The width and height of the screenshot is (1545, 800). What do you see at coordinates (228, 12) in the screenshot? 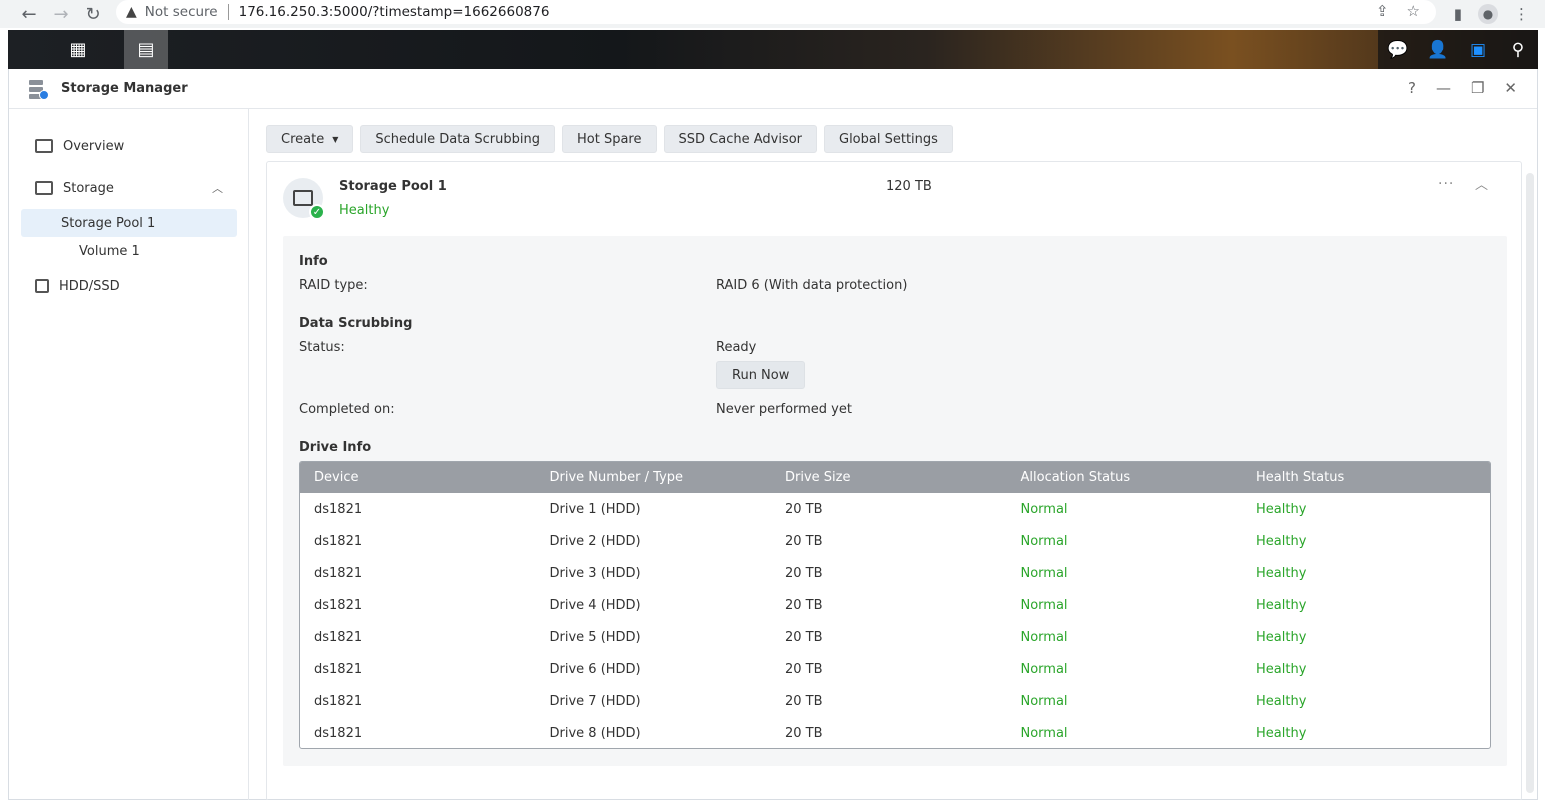
I see `omnibox-separator` at bounding box center [228, 12].